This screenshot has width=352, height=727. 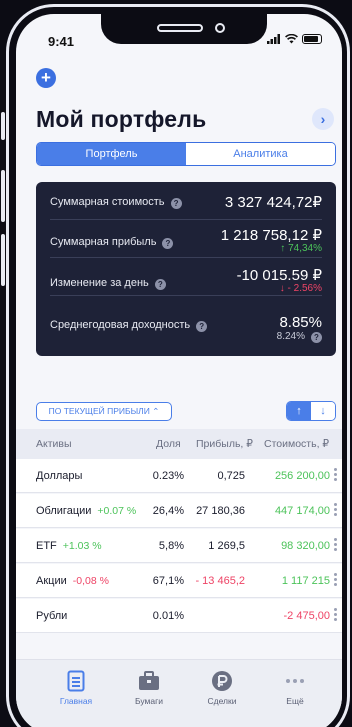 What do you see at coordinates (295, 688) in the screenshot?
I see `tab-more: Ещё` at bounding box center [295, 688].